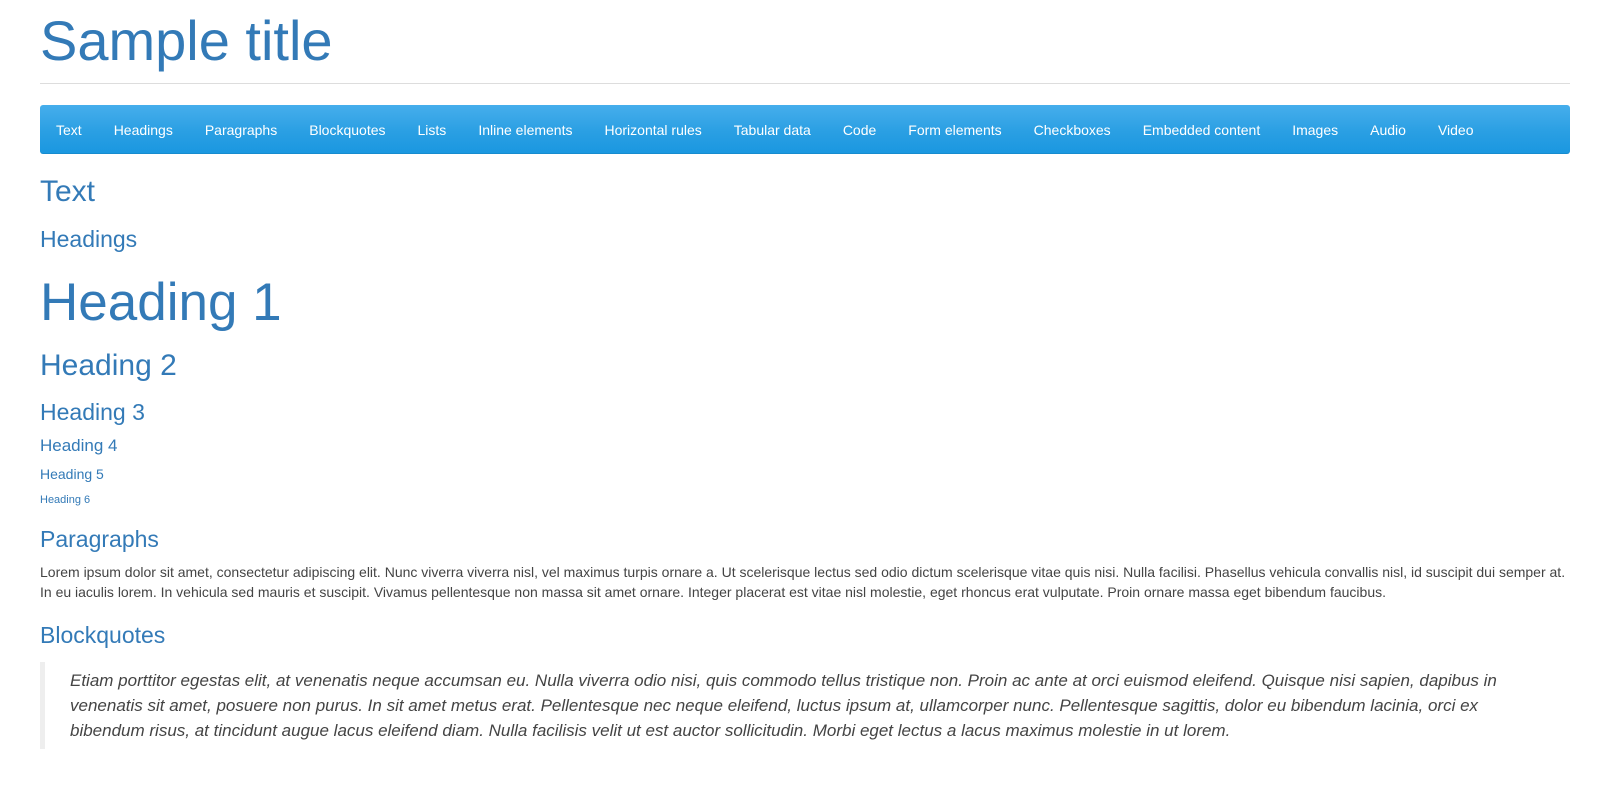  I want to click on heading-3-sample: Heading 3, so click(92, 412).